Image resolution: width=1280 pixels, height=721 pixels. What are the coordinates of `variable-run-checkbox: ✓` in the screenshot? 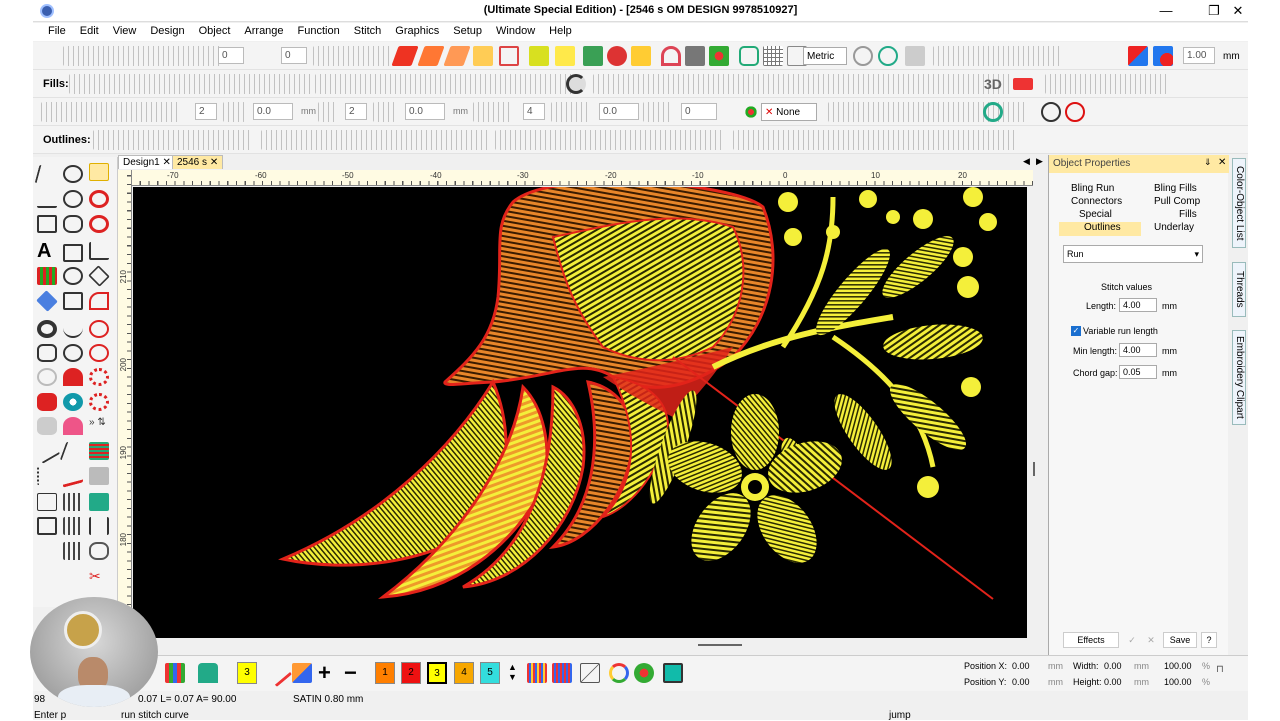 It's located at (1076, 331).